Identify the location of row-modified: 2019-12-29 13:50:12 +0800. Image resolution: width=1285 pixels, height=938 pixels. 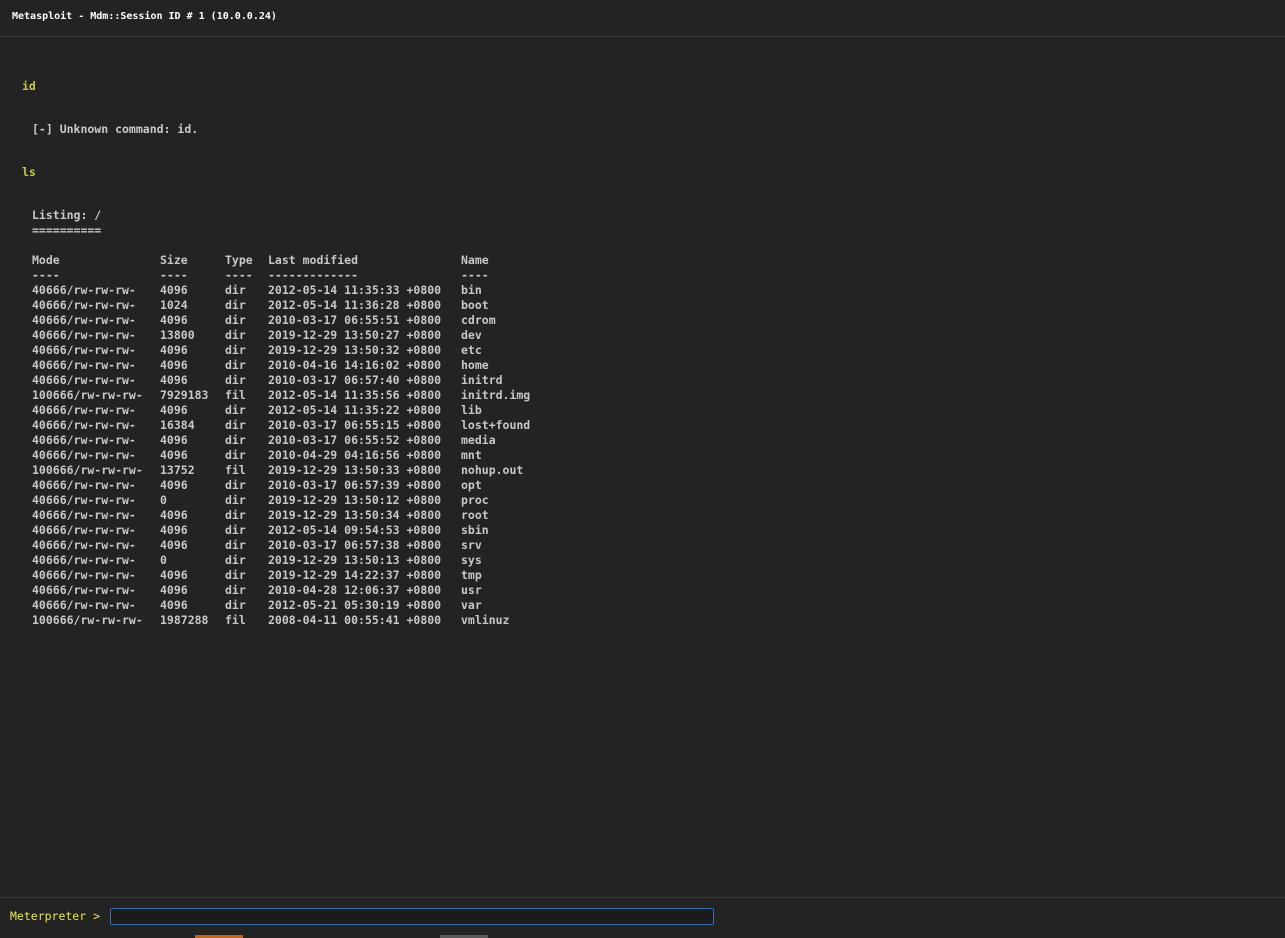
(355, 500).